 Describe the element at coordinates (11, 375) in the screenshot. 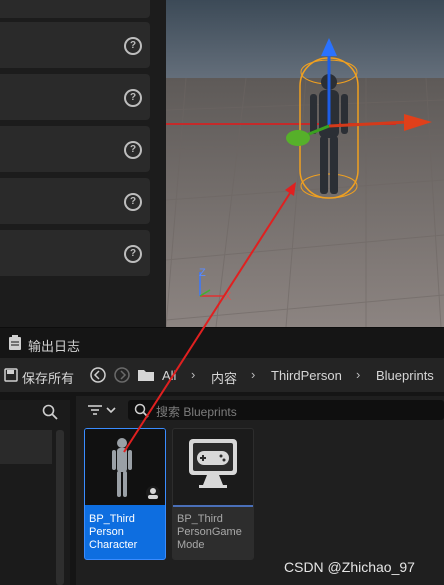

I see `save-icon` at that location.